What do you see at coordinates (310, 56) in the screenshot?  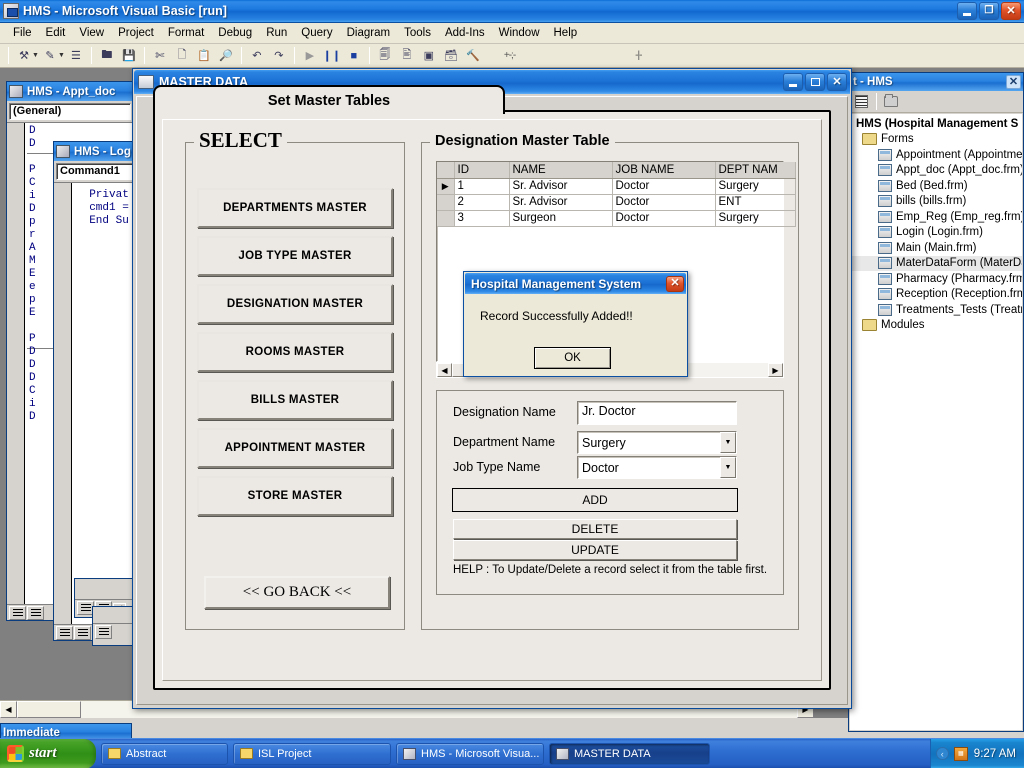 I see `start-icon: ▶` at bounding box center [310, 56].